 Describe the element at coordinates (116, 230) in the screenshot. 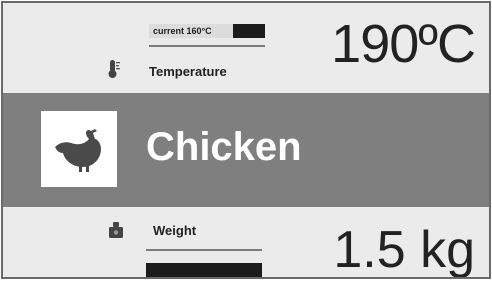

I see `weight-icon` at that location.